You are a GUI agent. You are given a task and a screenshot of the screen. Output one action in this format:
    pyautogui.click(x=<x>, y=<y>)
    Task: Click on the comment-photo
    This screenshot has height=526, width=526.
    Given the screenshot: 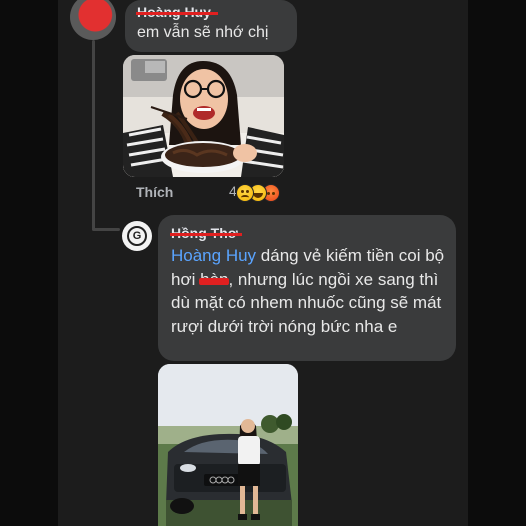 What is the action you would take?
    pyautogui.click(x=203, y=116)
    